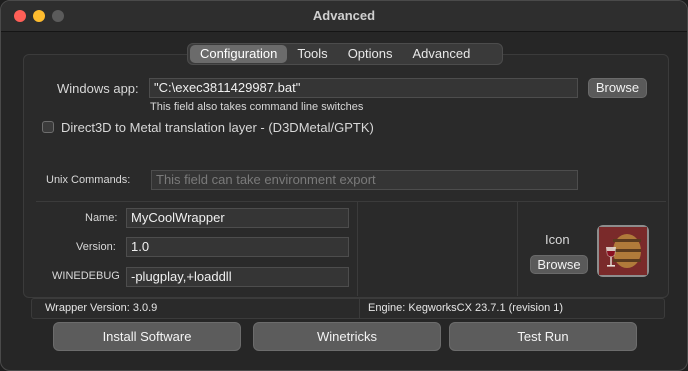  What do you see at coordinates (312, 54) in the screenshot?
I see `tab-tools: Tools` at bounding box center [312, 54].